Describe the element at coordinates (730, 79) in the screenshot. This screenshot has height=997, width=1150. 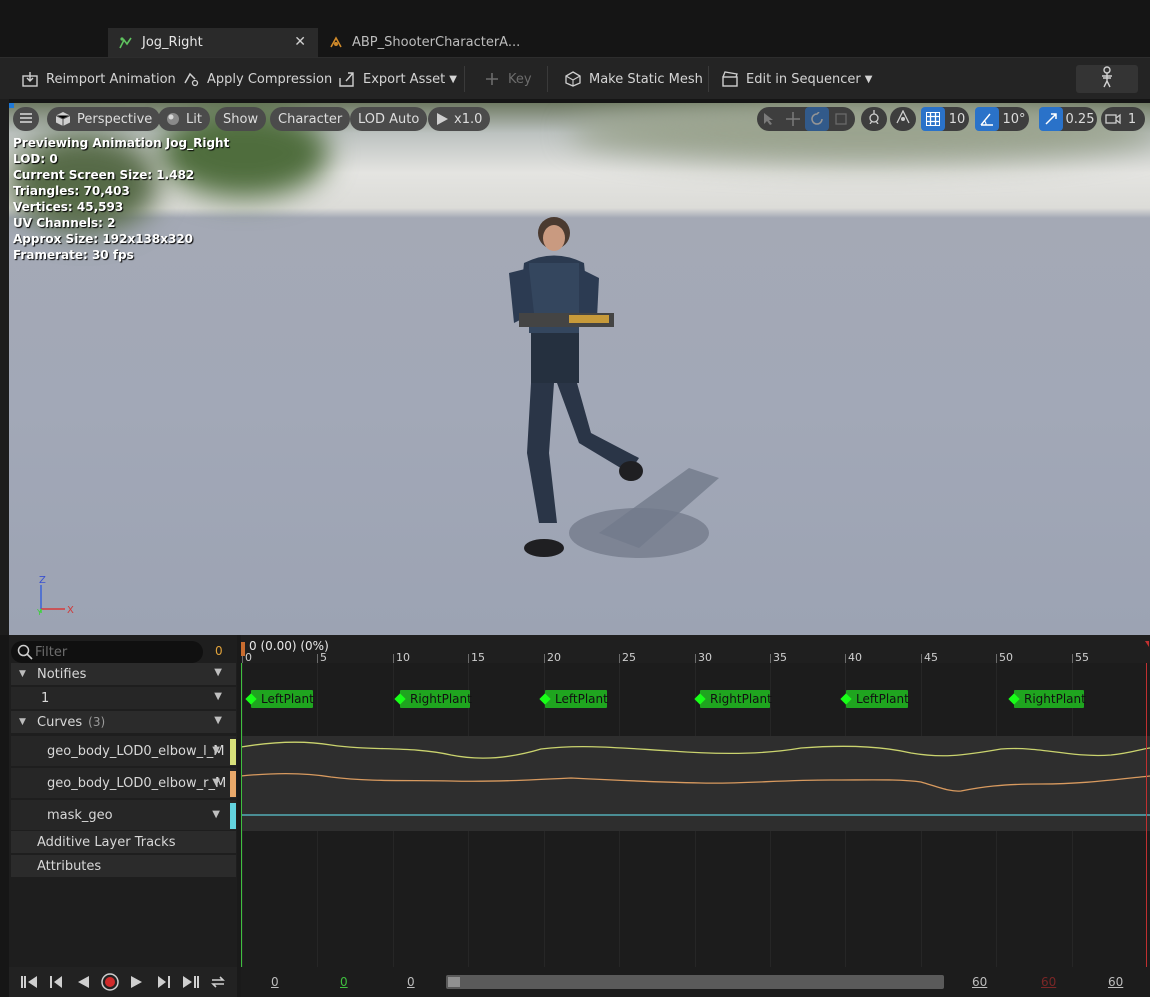
I see `sequencer-clapper-icon` at that location.